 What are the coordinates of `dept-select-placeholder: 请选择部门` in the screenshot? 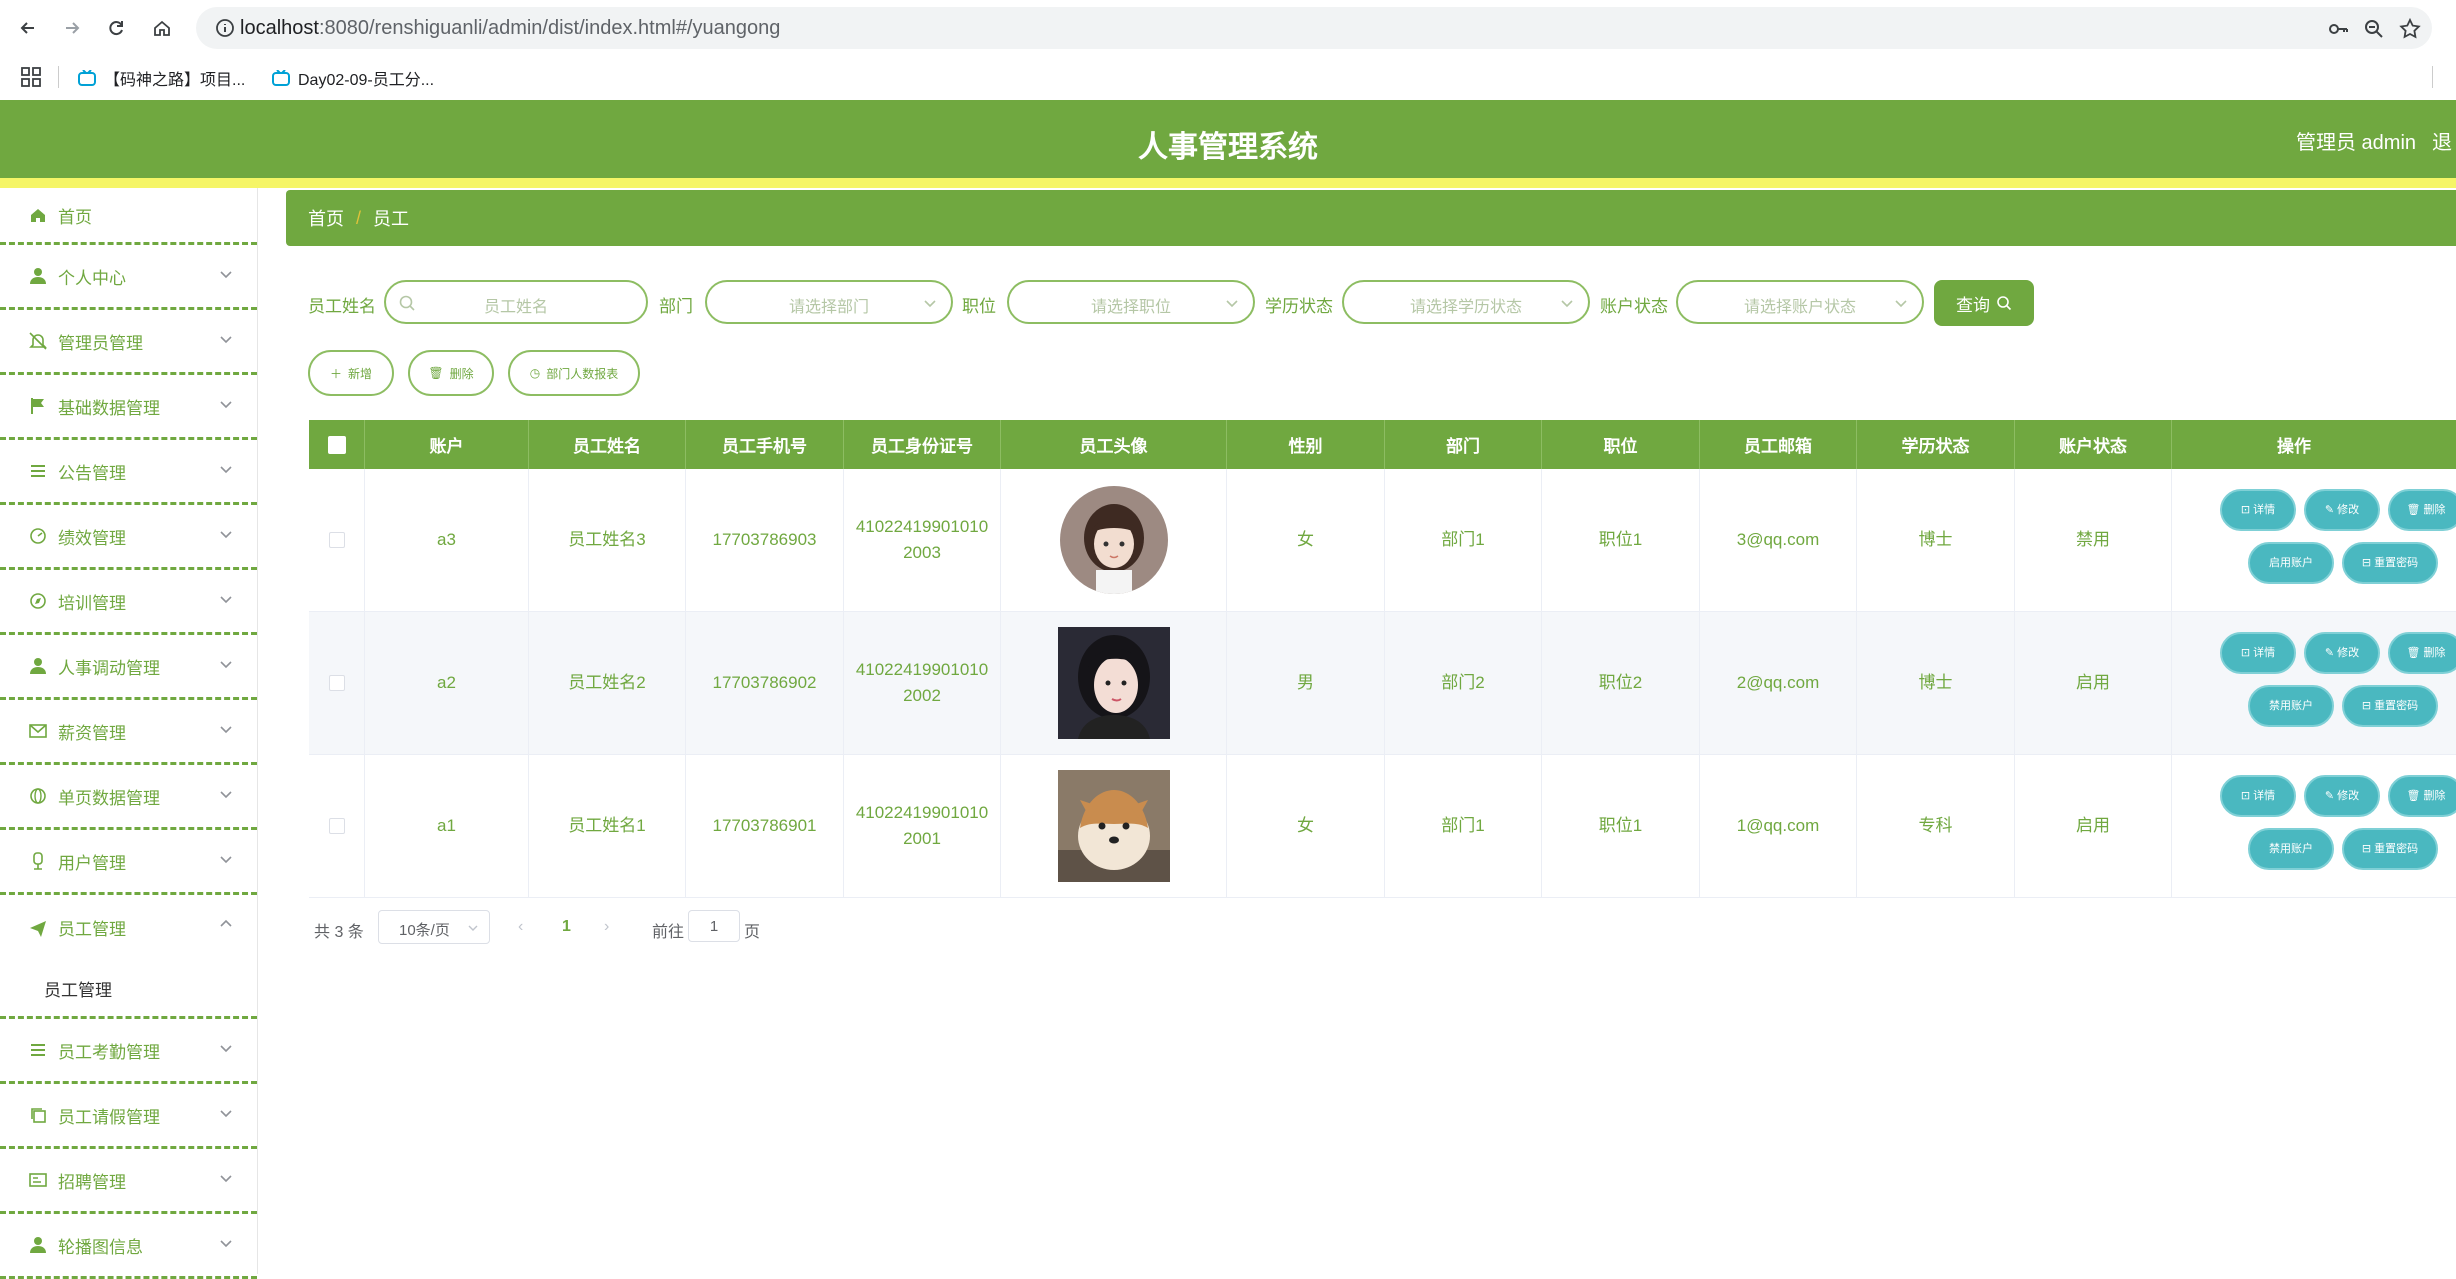 It's located at (828, 307).